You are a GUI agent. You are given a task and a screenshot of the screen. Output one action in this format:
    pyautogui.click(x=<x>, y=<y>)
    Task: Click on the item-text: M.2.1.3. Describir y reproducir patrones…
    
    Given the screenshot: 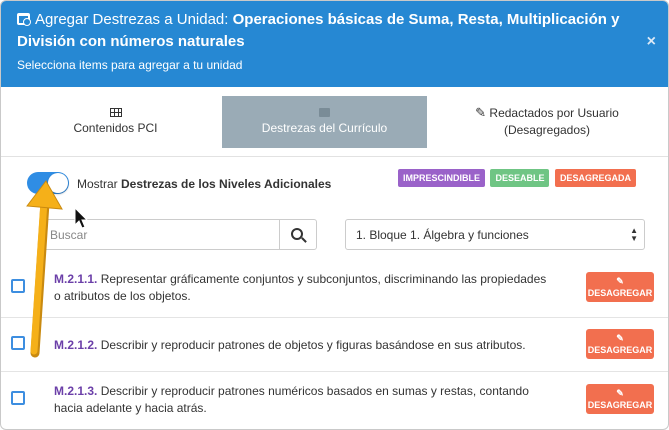 What is the action you would take?
    pyautogui.click(x=291, y=399)
    